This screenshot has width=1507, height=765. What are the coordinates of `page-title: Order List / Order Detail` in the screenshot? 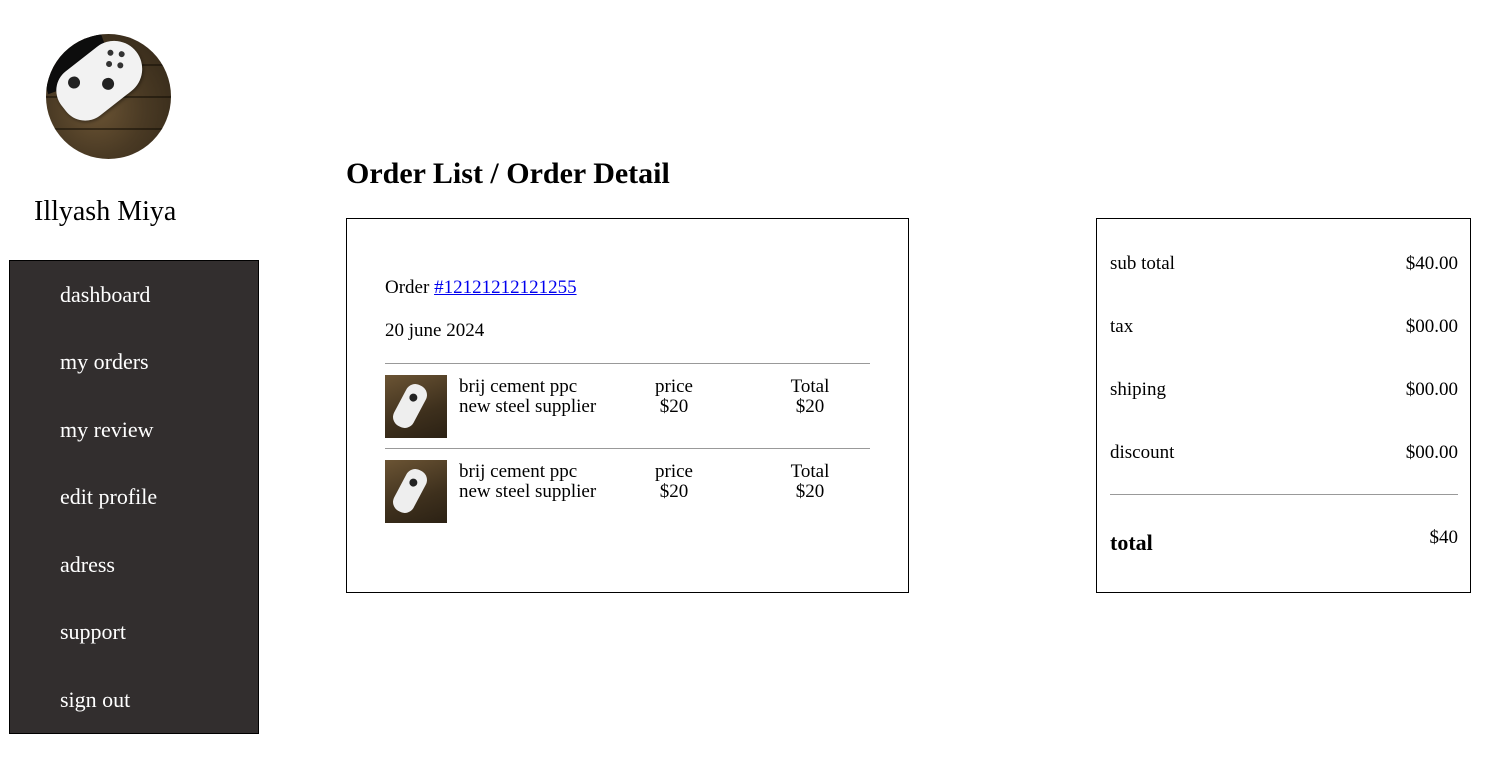 It's located at (508, 173).